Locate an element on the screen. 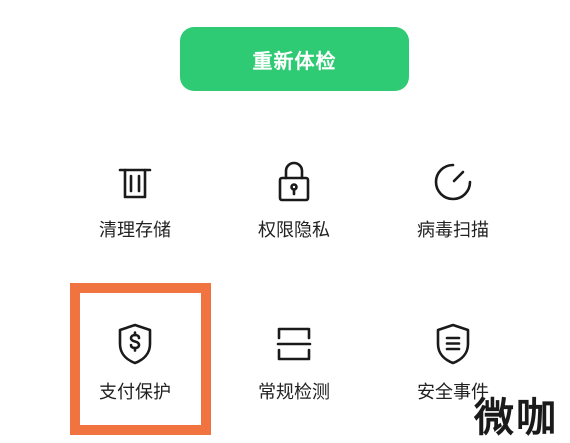  tool-payment-protection: 支付保护 is located at coordinates (135, 382).